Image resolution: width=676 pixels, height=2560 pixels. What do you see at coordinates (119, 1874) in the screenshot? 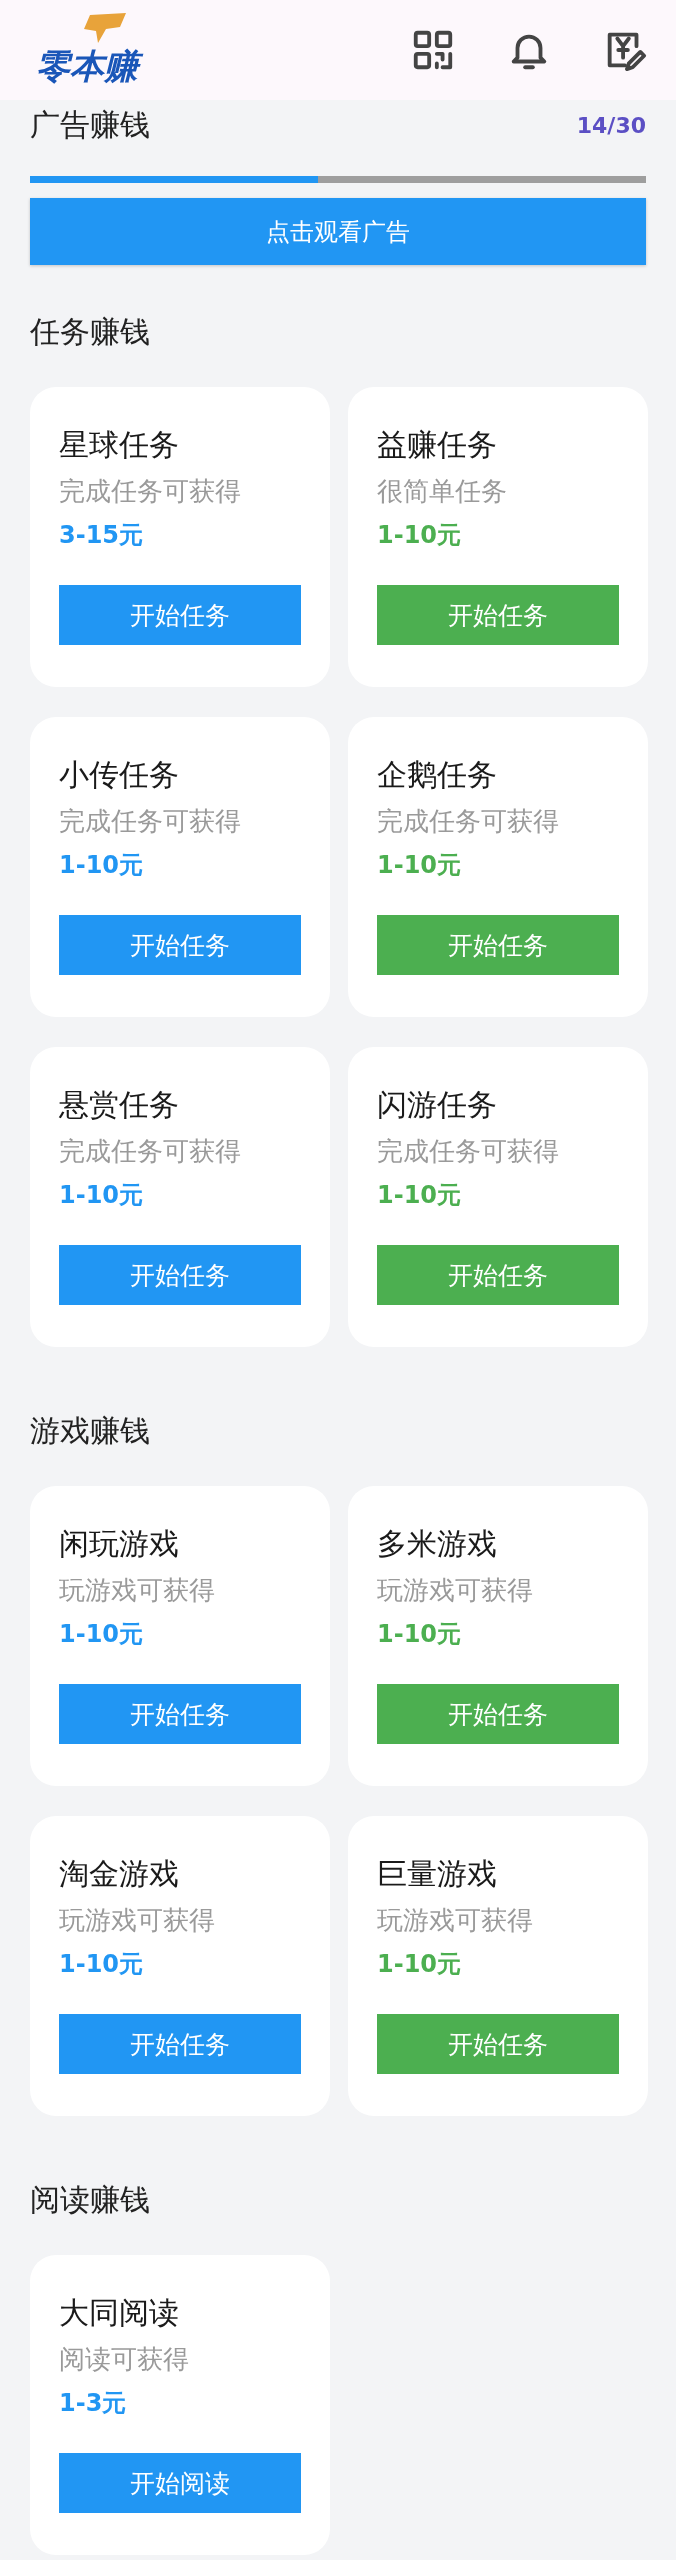
I see `task-title: 淘金游戏` at bounding box center [119, 1874].